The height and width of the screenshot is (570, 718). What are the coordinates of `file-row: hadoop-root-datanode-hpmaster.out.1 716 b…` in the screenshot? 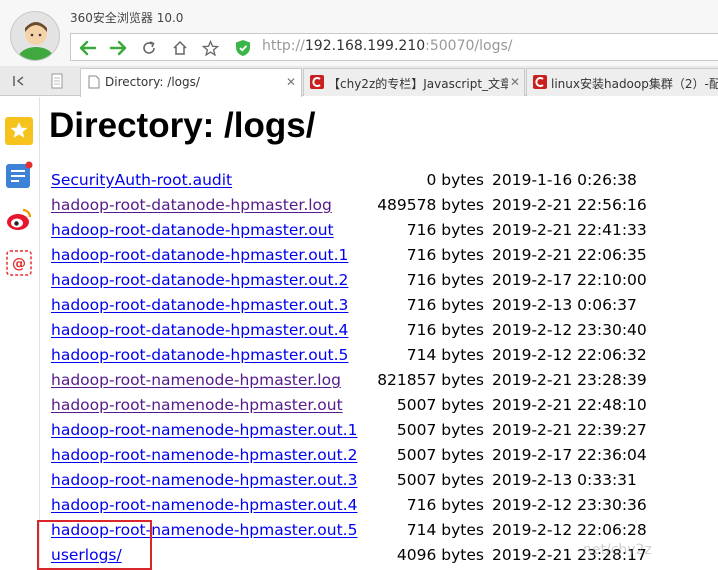 It's located at (351, 258).